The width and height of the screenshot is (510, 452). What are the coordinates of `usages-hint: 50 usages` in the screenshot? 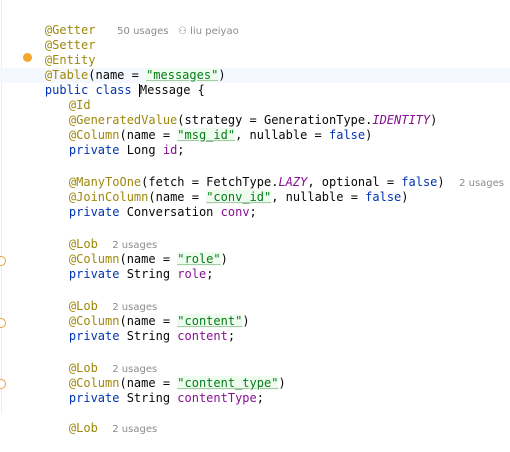 It's located at (142, 31).